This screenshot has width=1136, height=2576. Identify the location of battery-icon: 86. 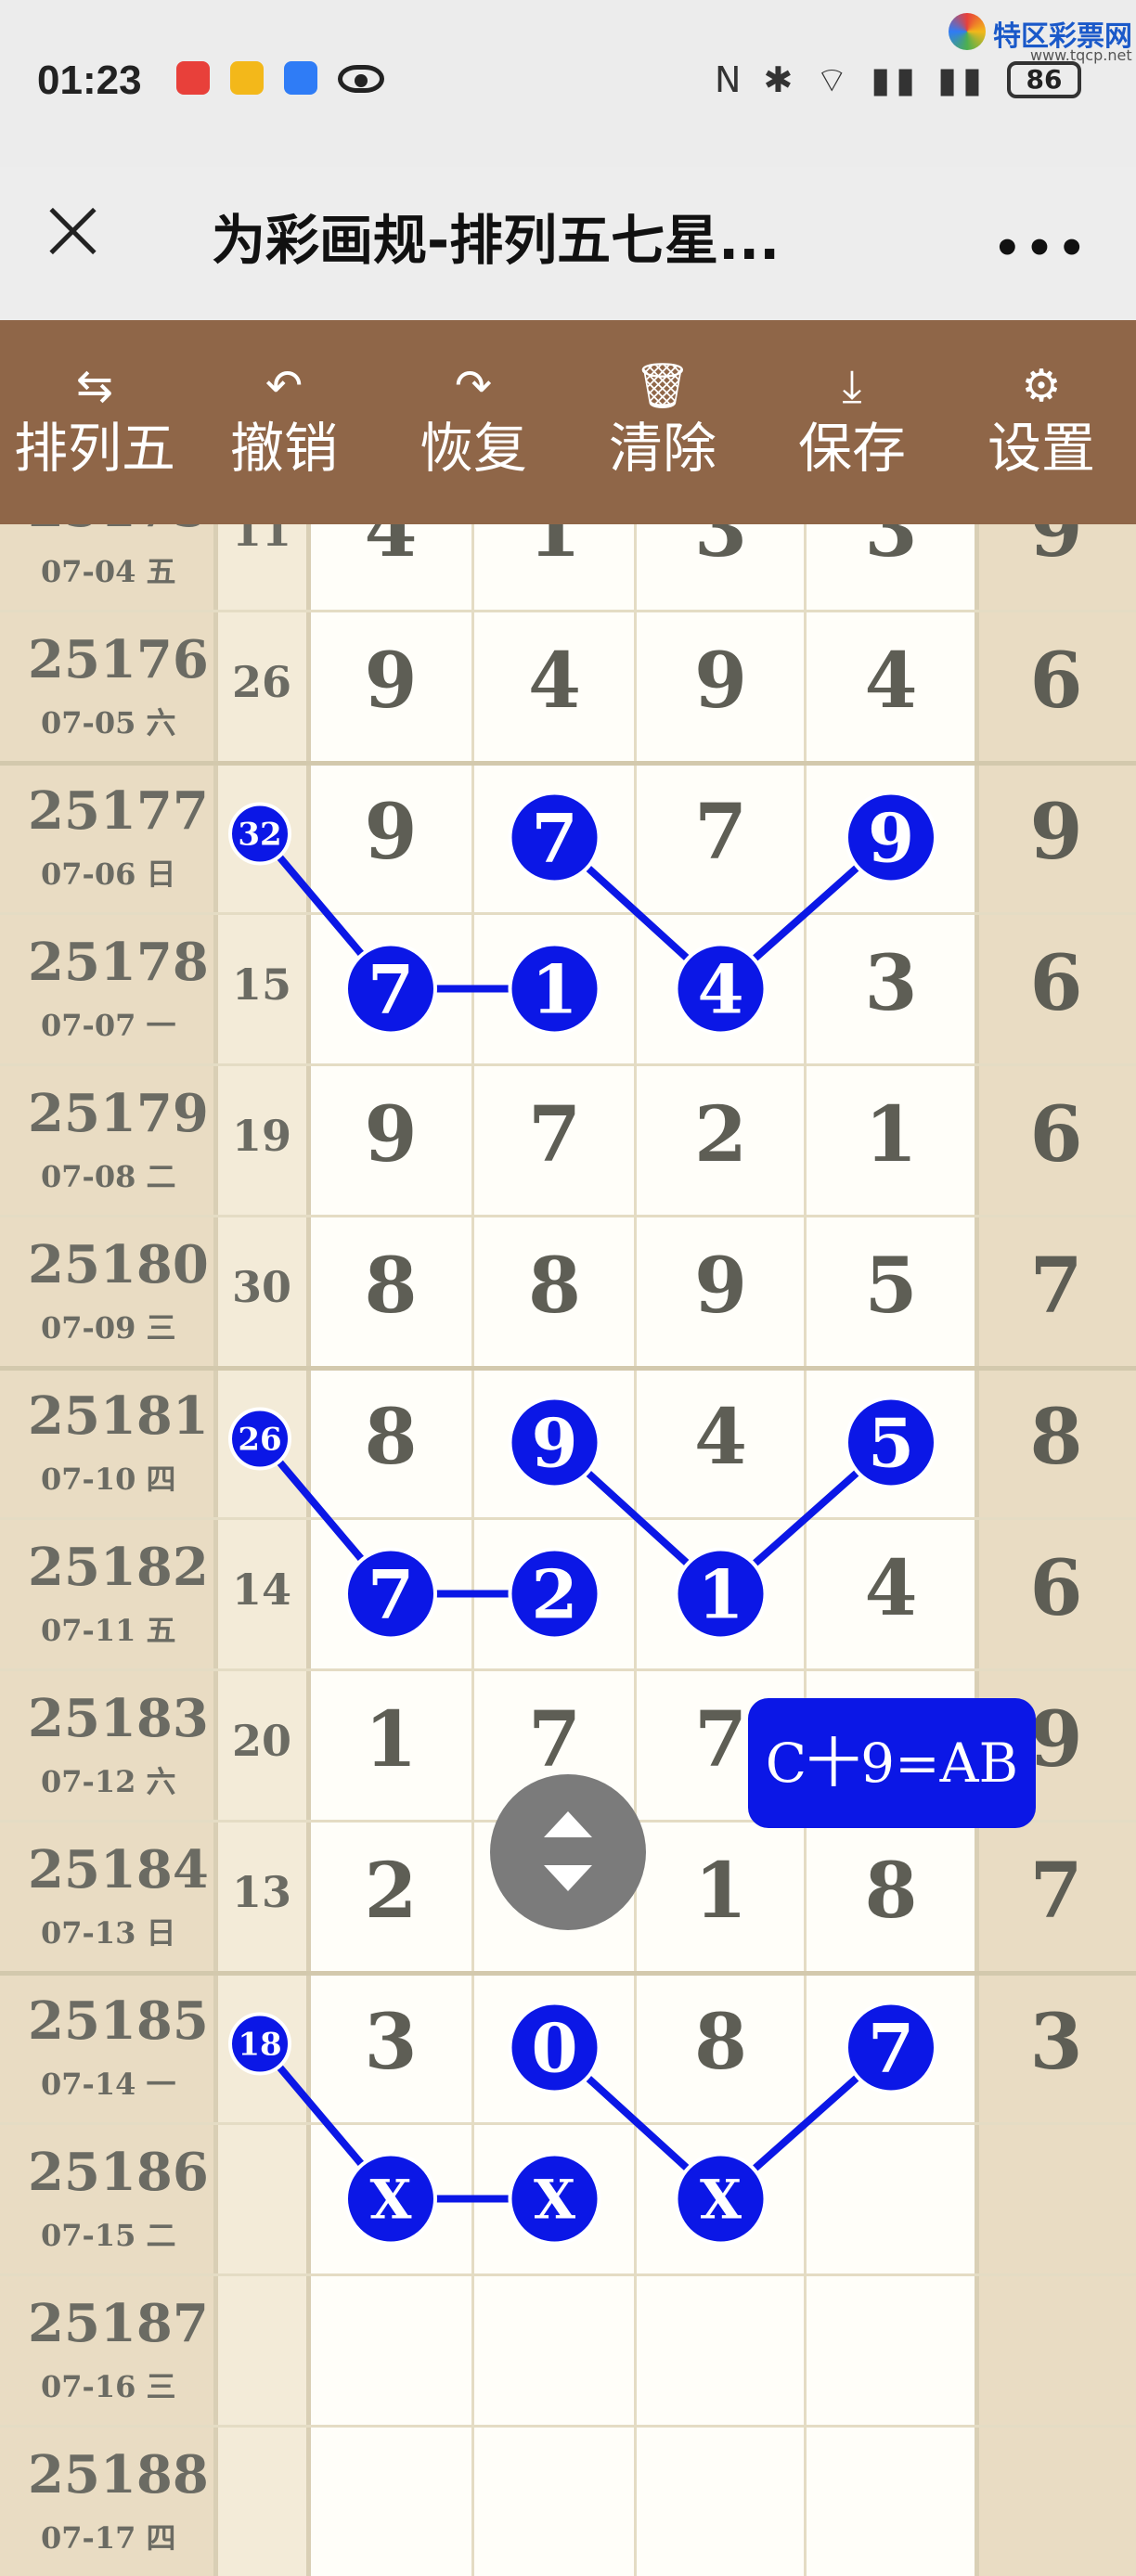
(1044, 79).